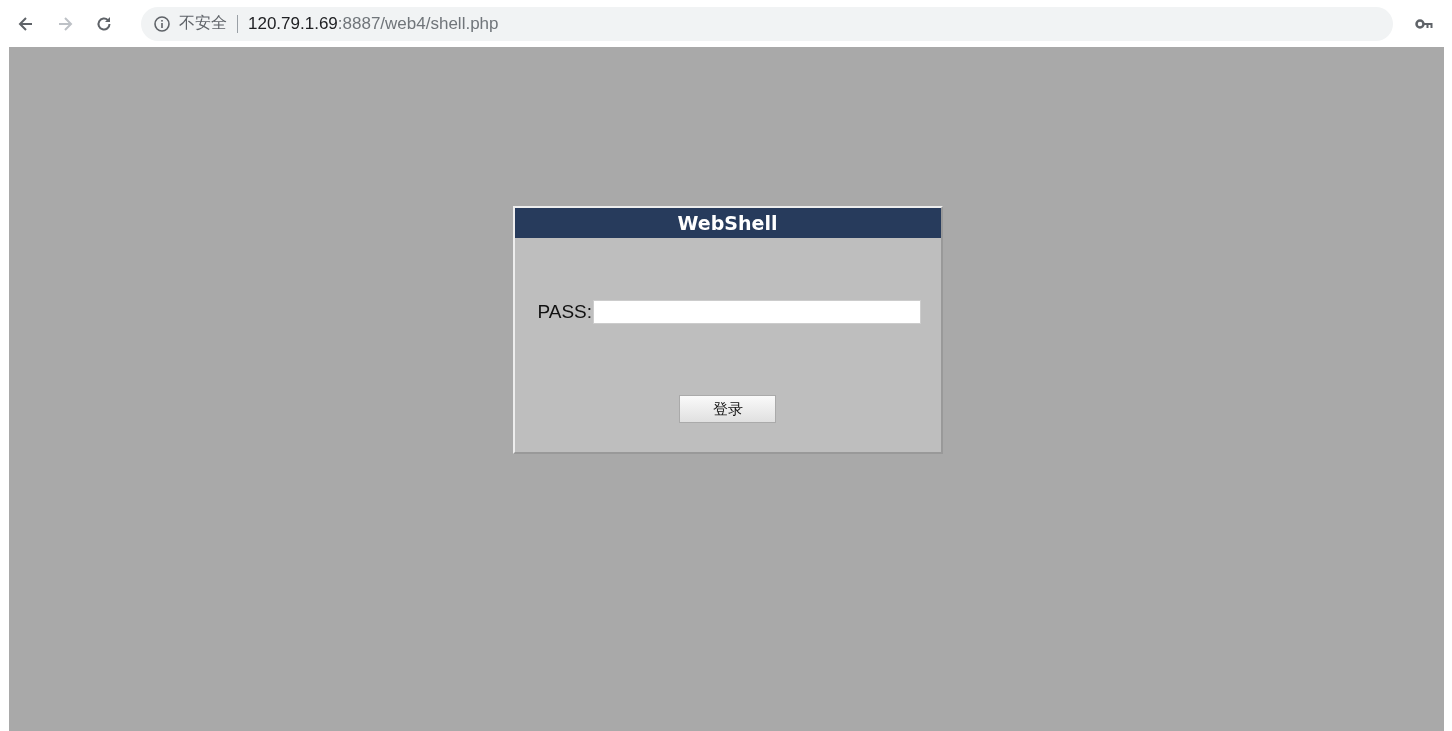  I want to click on password-label: PASS:, so click(565, 312).